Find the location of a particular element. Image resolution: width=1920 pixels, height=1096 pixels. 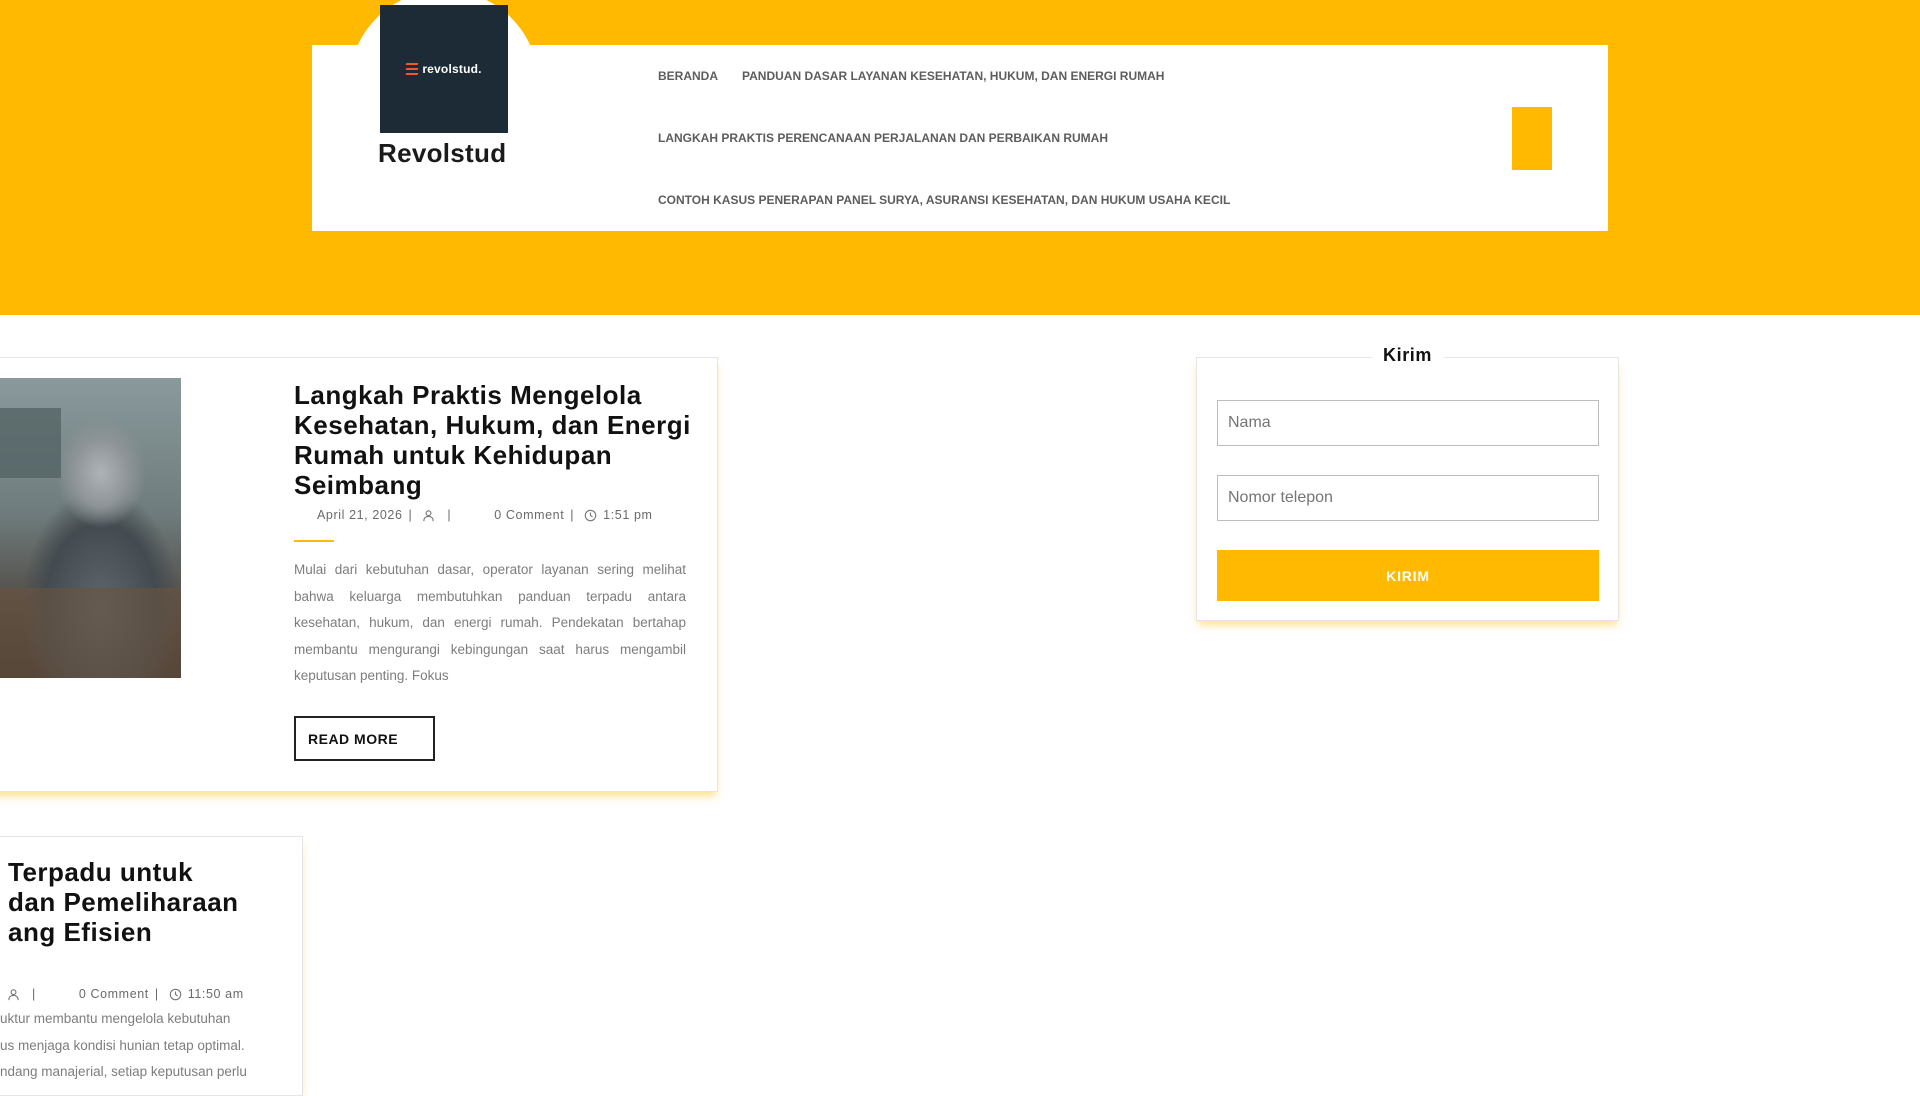

menu-toggle-button is located at coordinates (1532, 138).